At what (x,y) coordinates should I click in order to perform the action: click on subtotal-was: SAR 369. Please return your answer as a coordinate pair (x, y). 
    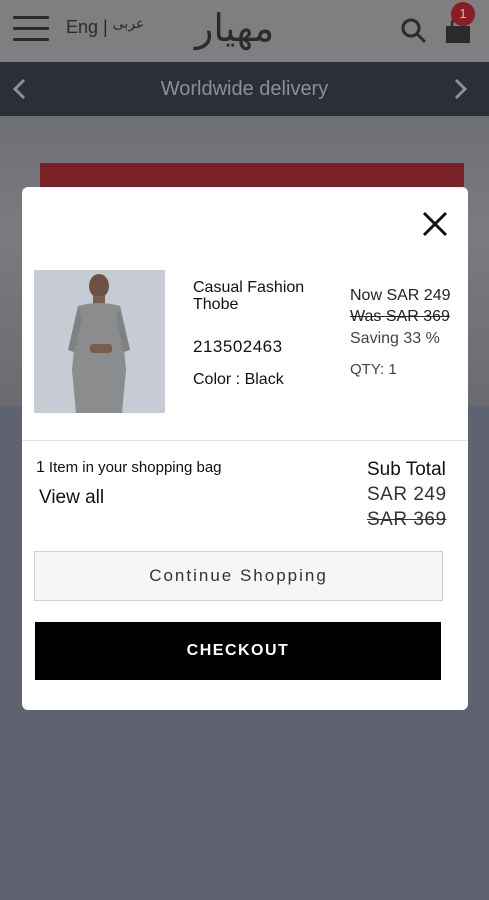
    Looking at the image, I should click on (407, 519).